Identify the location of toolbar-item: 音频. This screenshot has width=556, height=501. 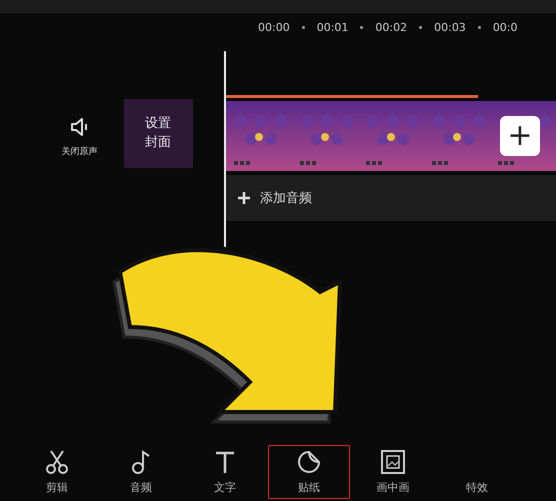
(141, 472).